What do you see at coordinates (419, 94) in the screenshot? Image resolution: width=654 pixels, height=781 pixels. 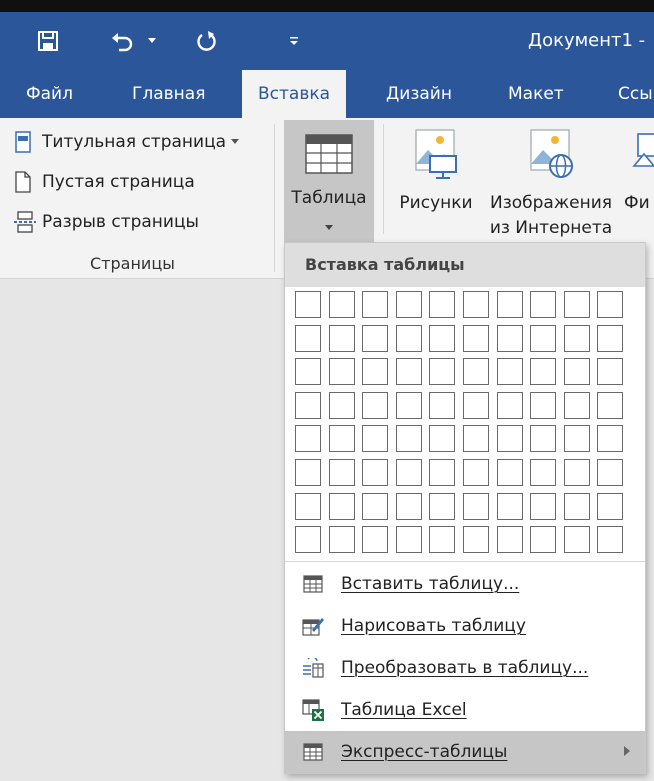 I see `tab-design: Дизайн` at bounding box center [419, 94].